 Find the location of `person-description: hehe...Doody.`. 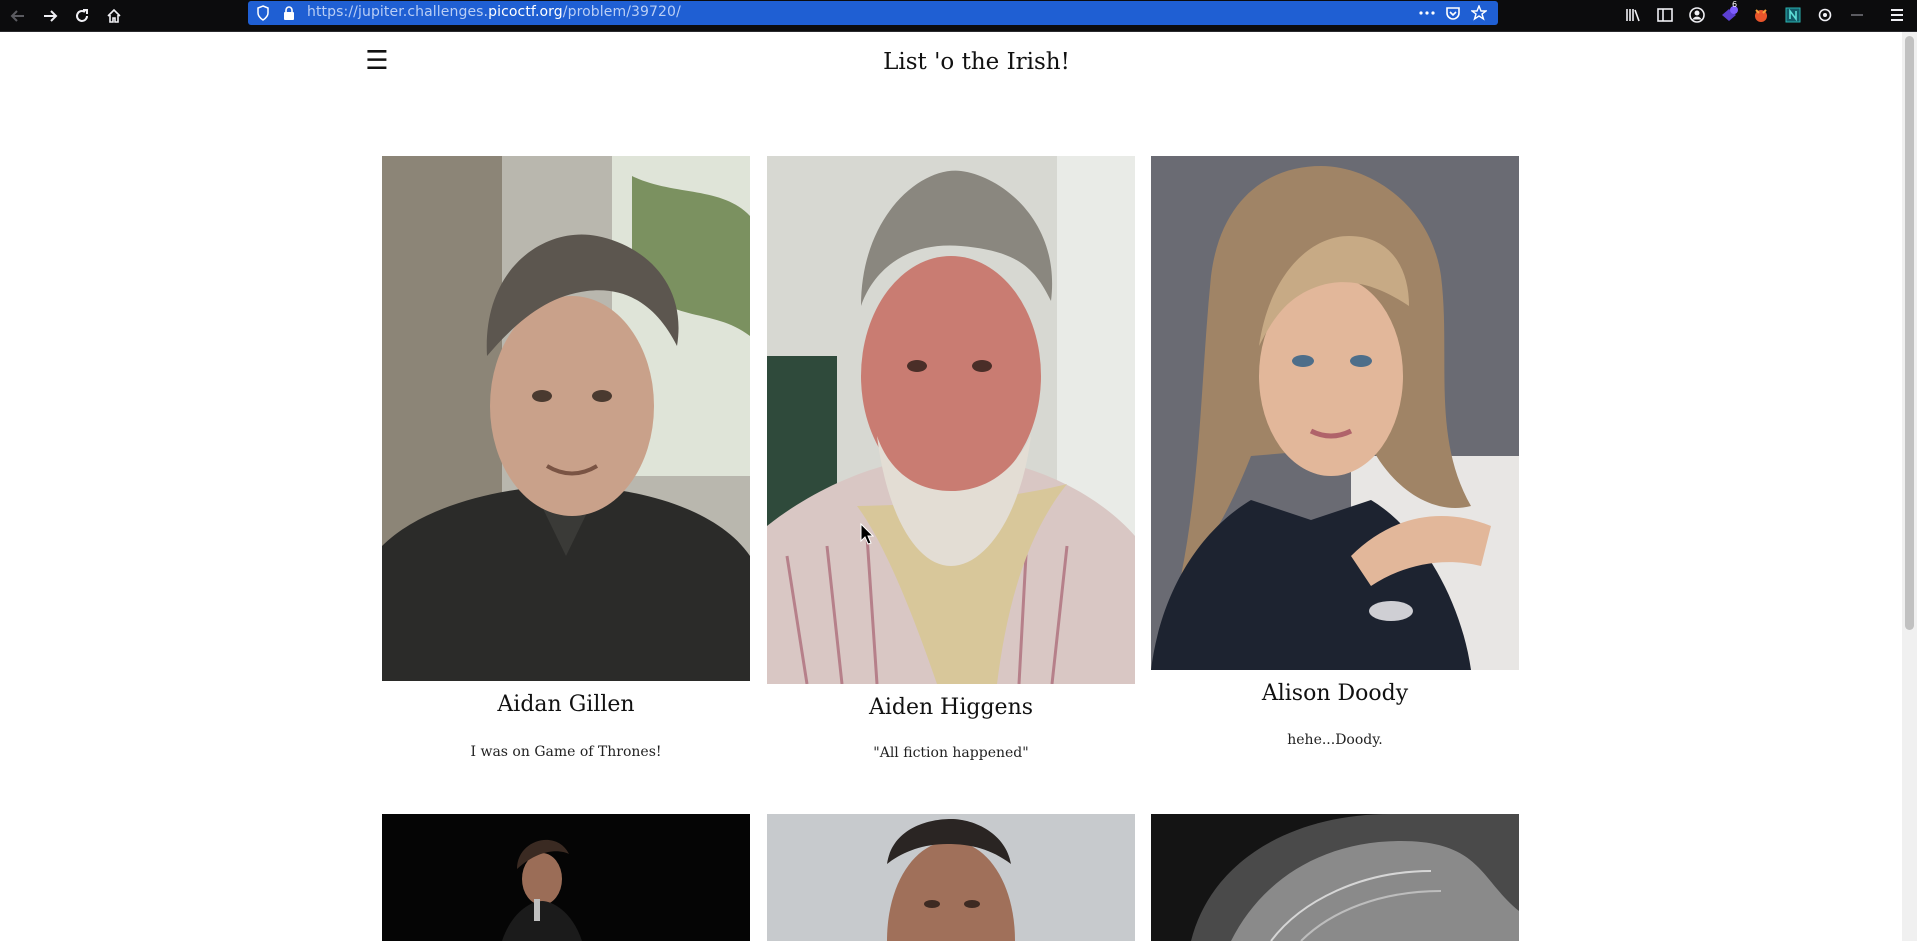

person-description: hehe...Doody. is located at coordinates (1335, 740).